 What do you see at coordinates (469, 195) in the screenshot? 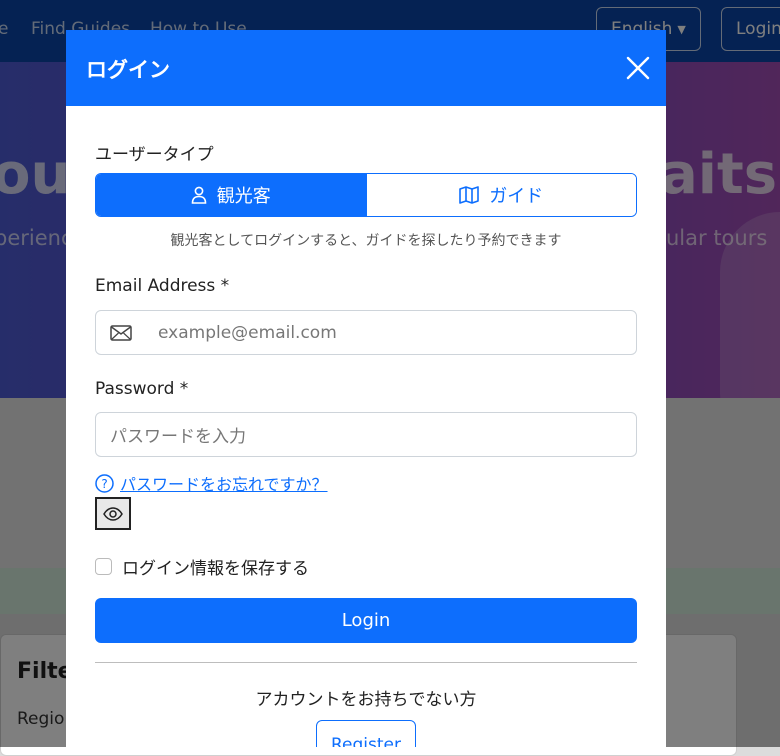
I see `map-icon` at bounding box center [469, 195].